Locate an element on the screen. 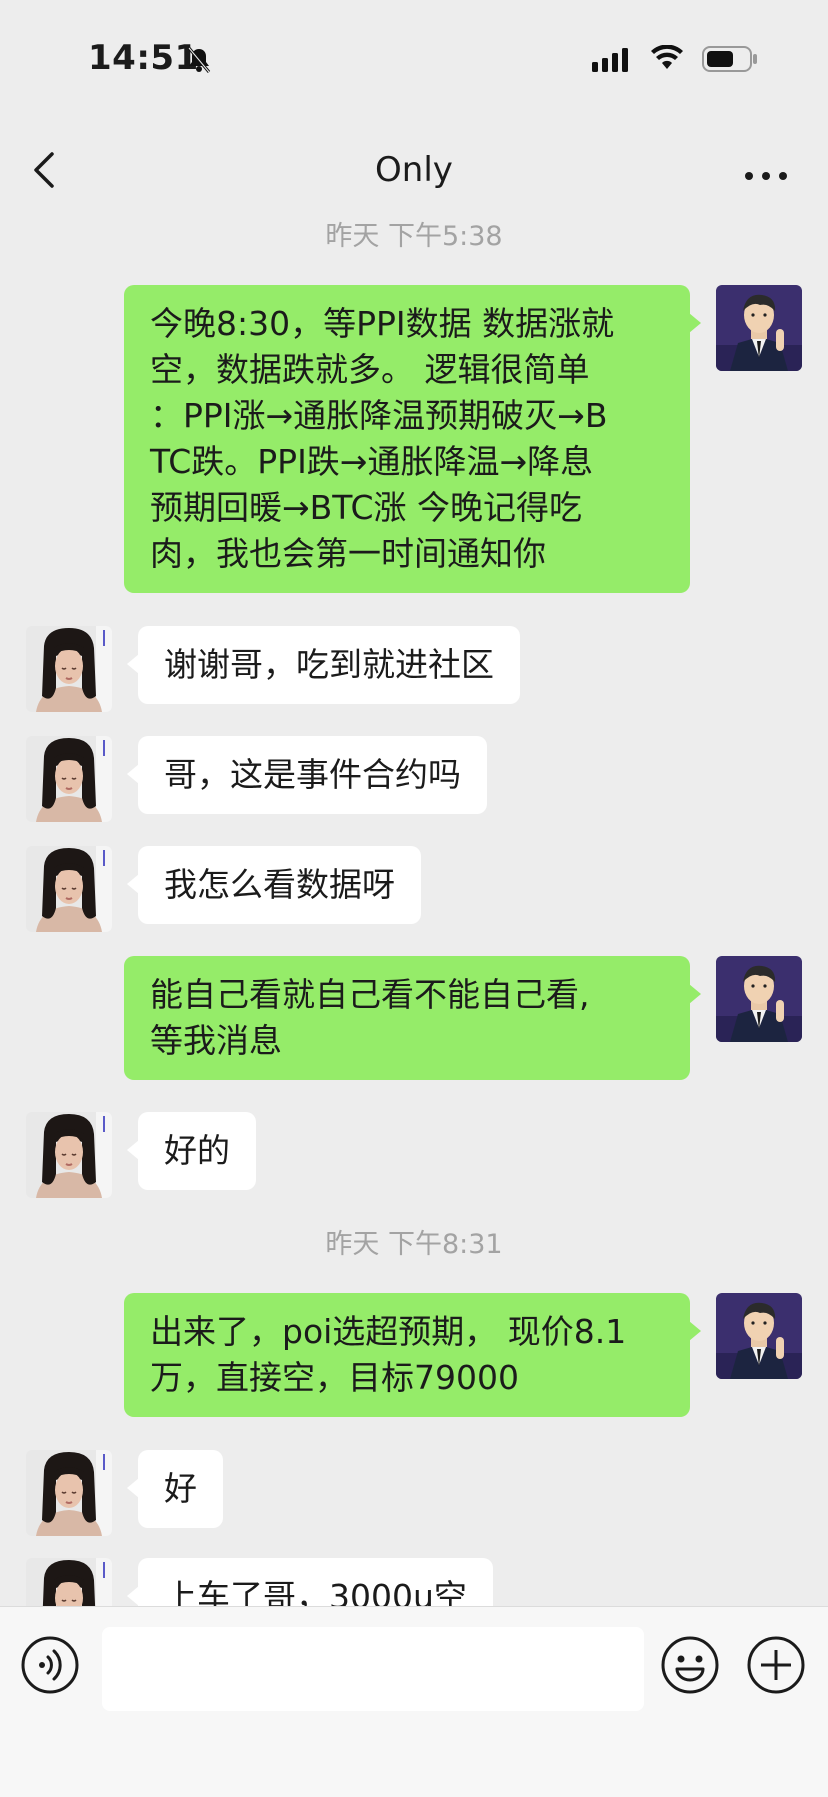 This screenshot has height=1797, width=828. battery-icon is located at coordinates (730, 61).